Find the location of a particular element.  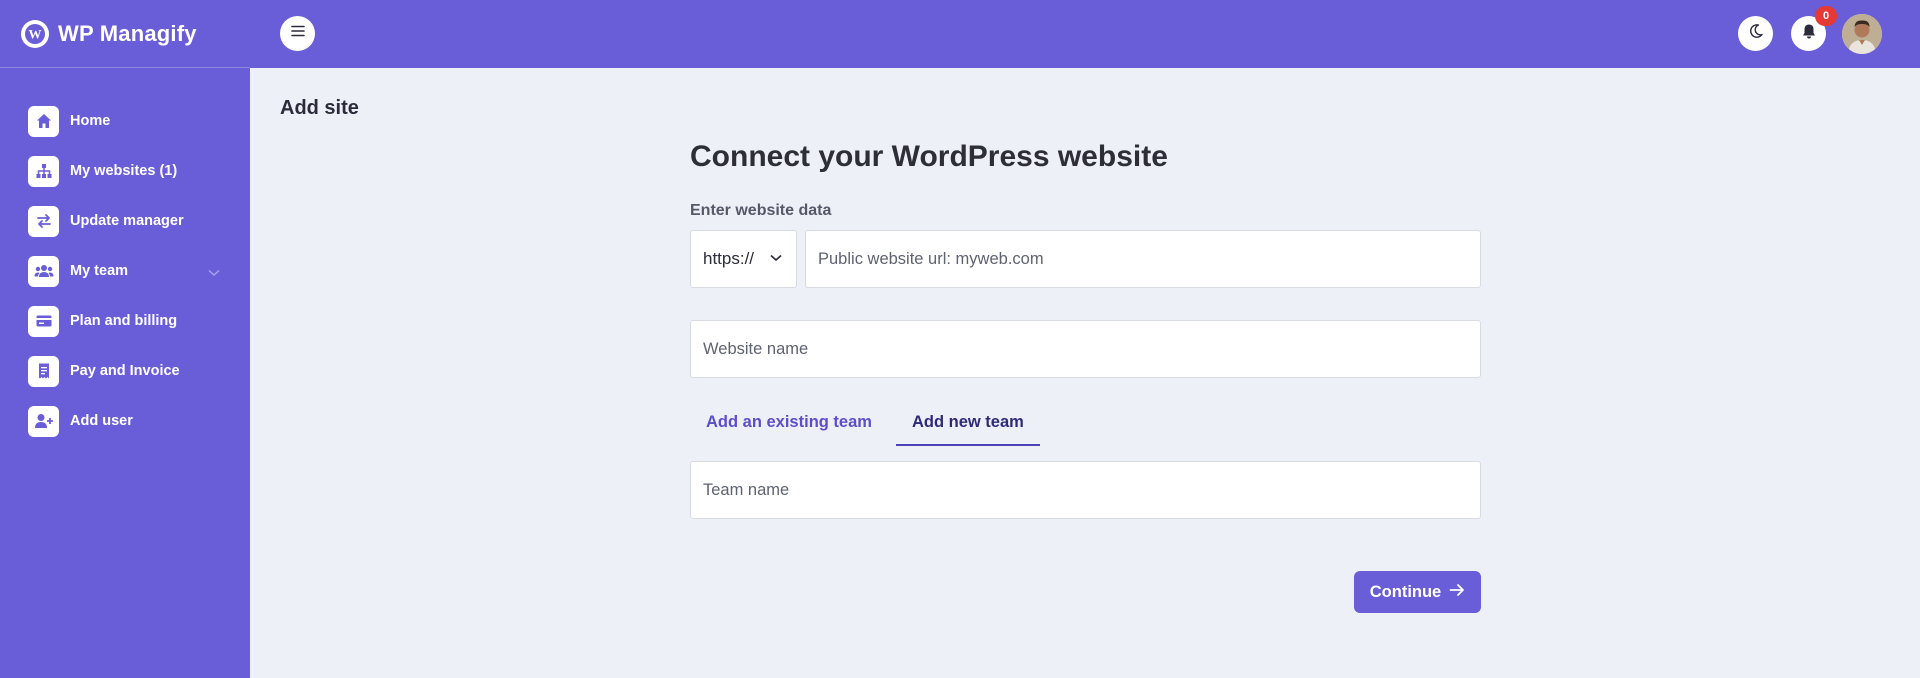

sidebar-item-pay-invoice: Pay and Invoice is located at coordinates (125, 371).